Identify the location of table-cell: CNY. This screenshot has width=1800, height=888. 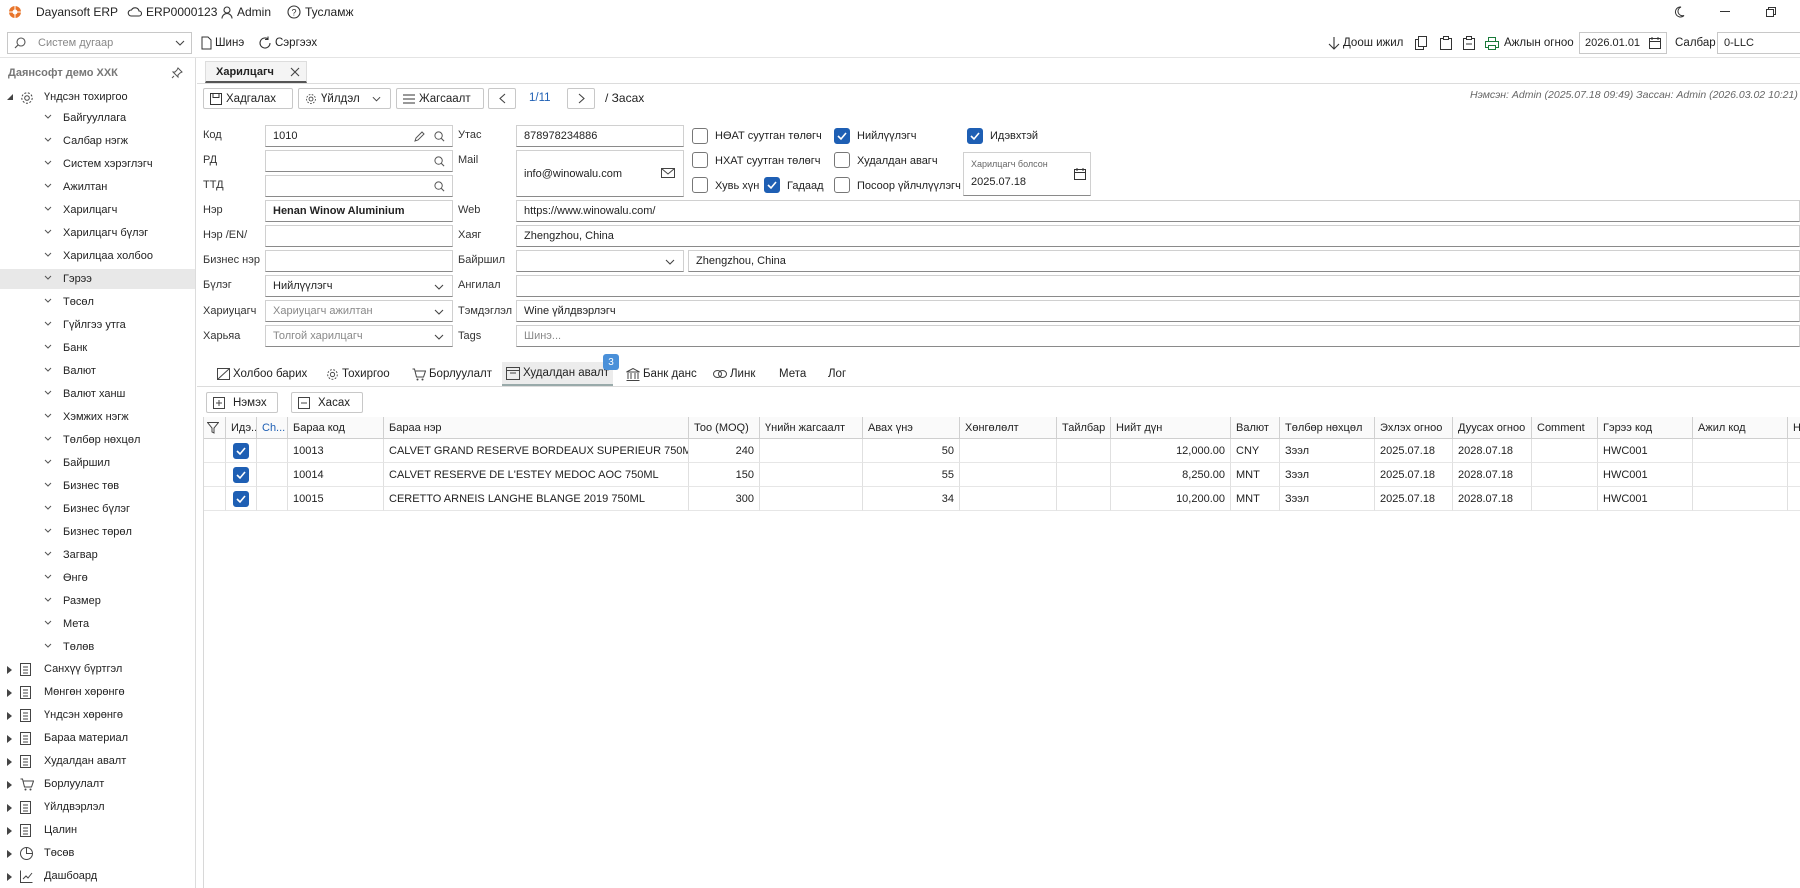
(1255, 451).